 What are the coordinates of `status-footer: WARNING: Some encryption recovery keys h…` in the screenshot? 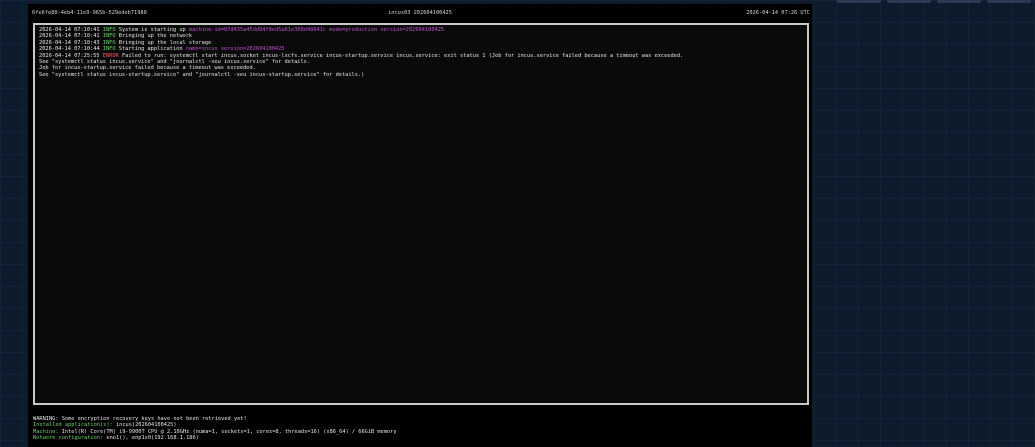 It's located at (215, 428).